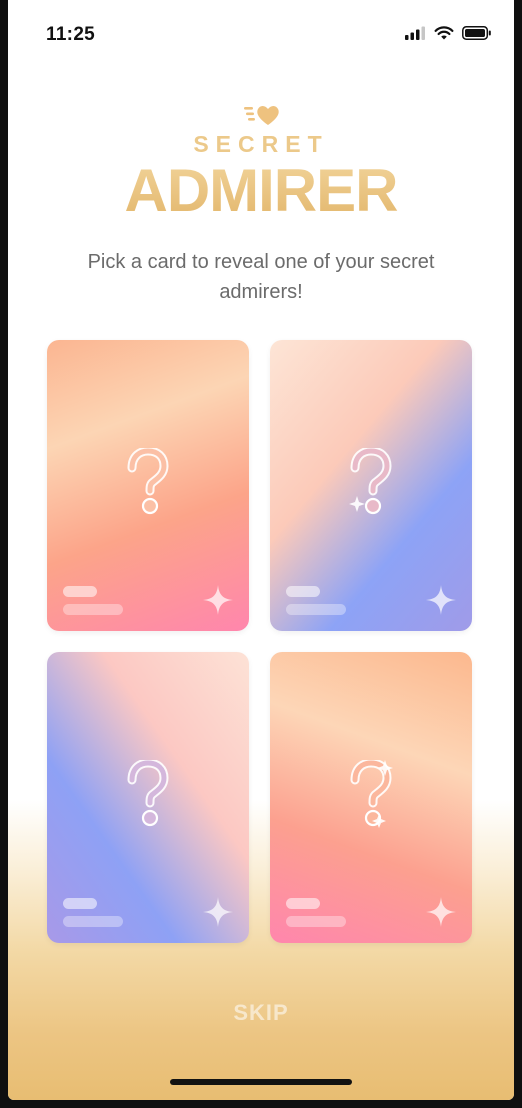  What do you see at coordinates (261, 1082) in the screenshot?
I see `home-indicator` at bounding box center [261, 1082].